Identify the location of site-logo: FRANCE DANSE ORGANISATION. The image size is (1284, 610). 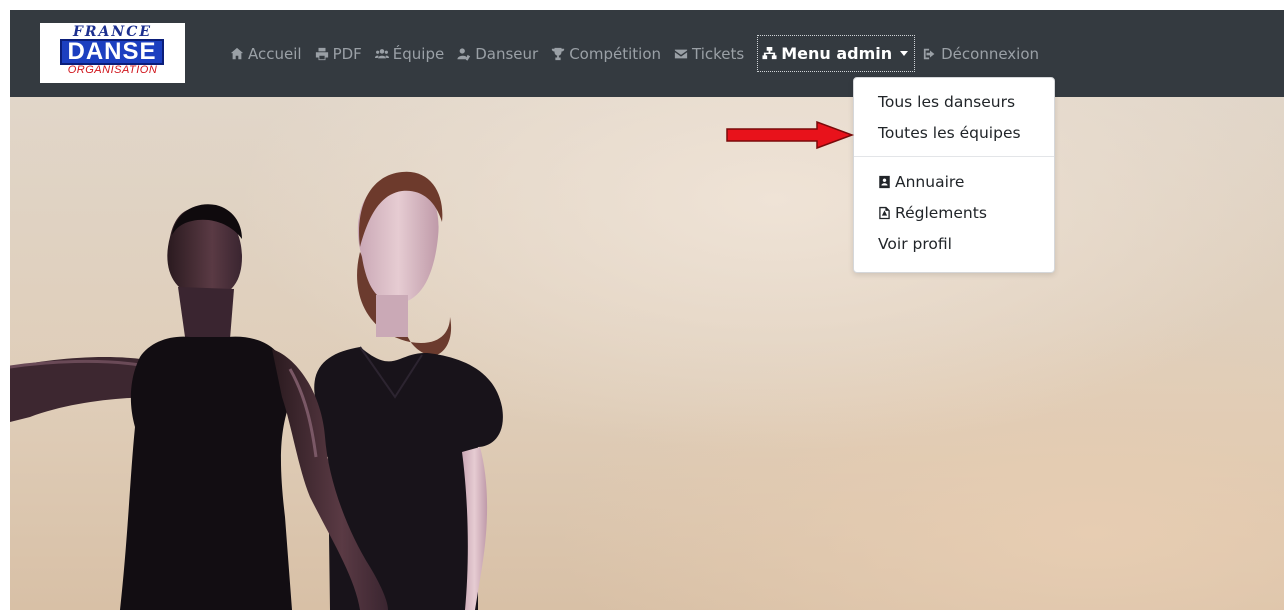
(112, 53).